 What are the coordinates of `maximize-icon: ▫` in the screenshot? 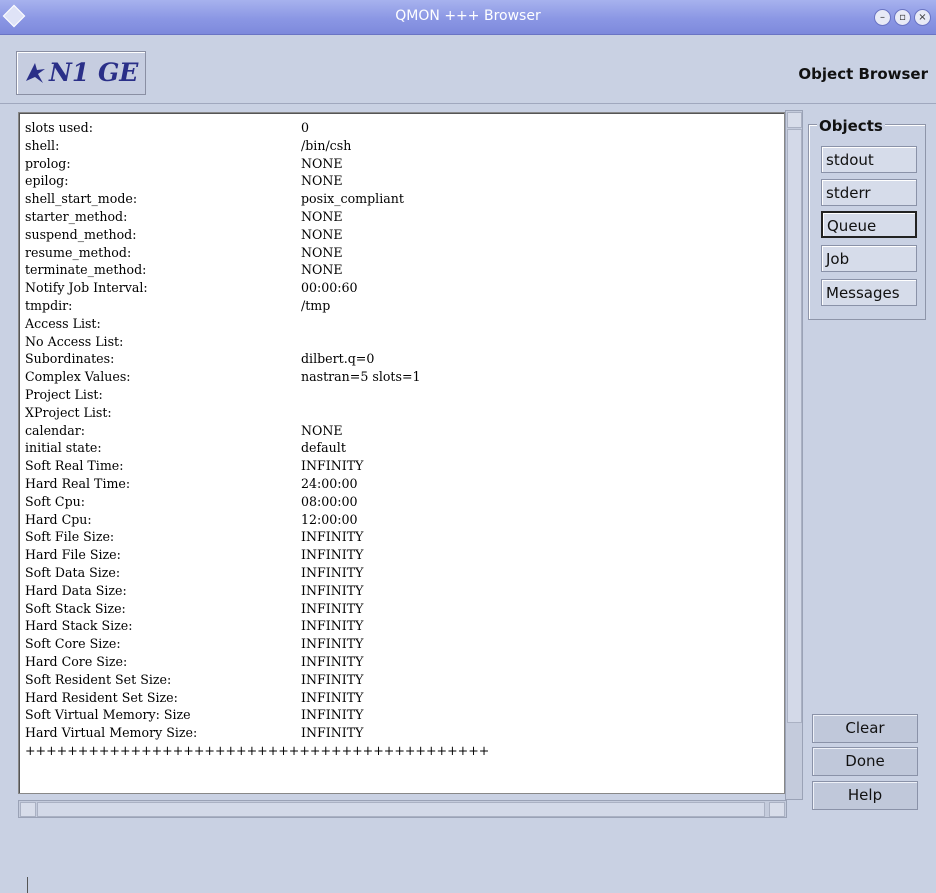 It's located at (902, 17).